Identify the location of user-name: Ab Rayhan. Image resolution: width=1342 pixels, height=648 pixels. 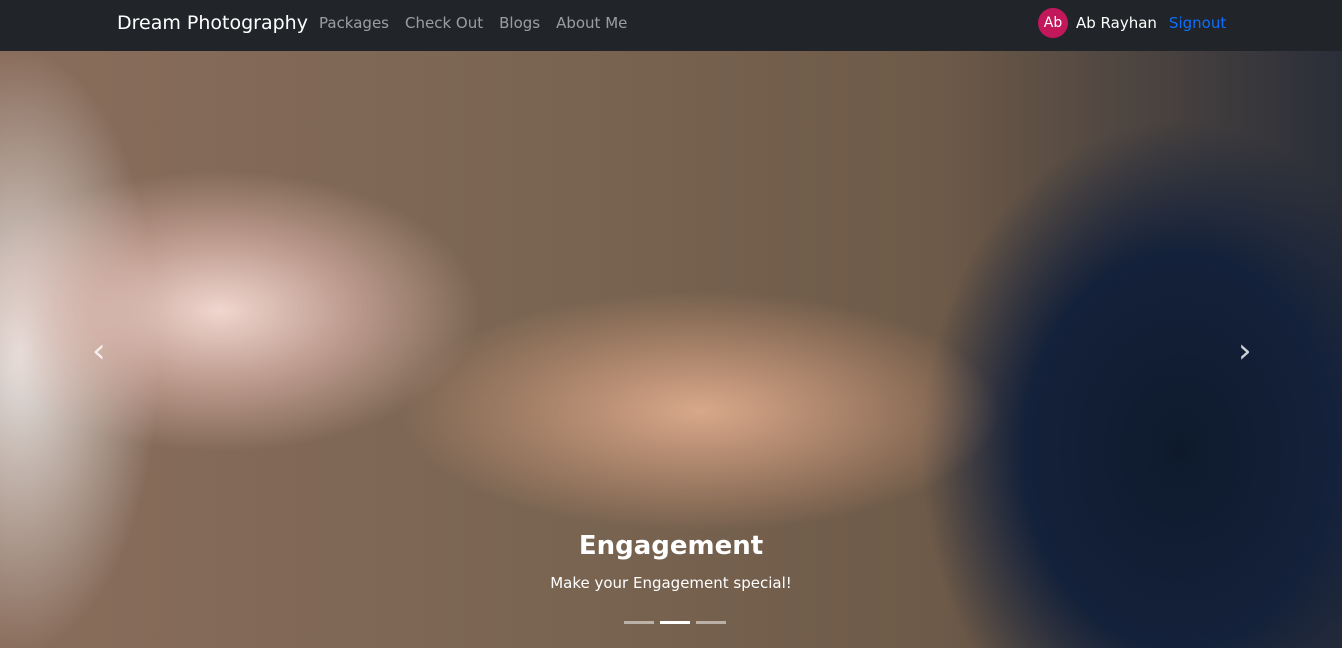
(1116, 23).